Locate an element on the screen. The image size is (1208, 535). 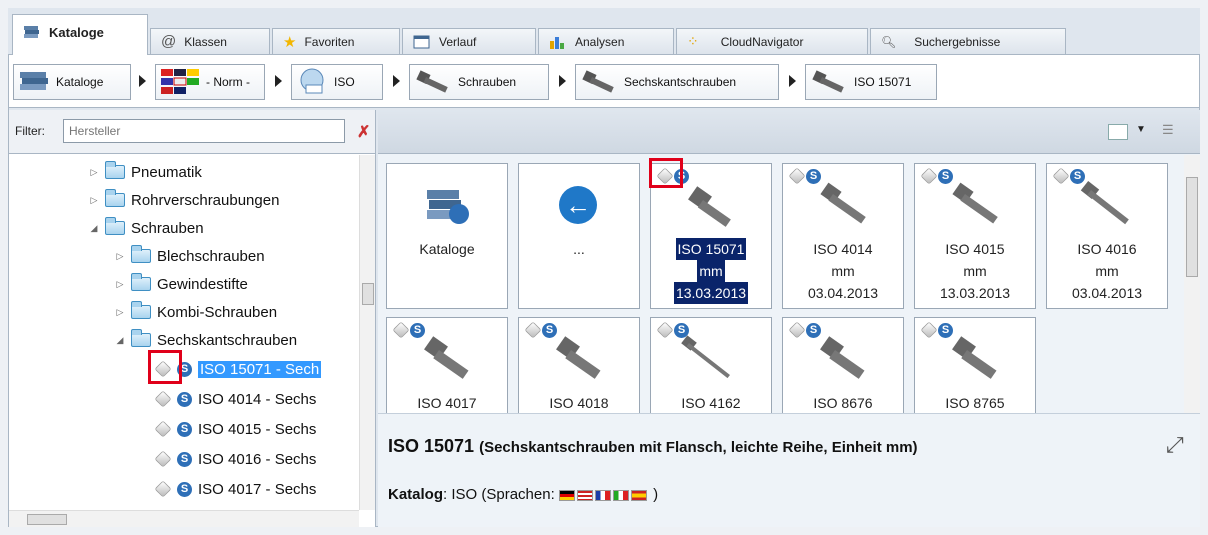
tab-cloudnavigator: ⁘ CloudNavigator is located at coordinates (772, 41).